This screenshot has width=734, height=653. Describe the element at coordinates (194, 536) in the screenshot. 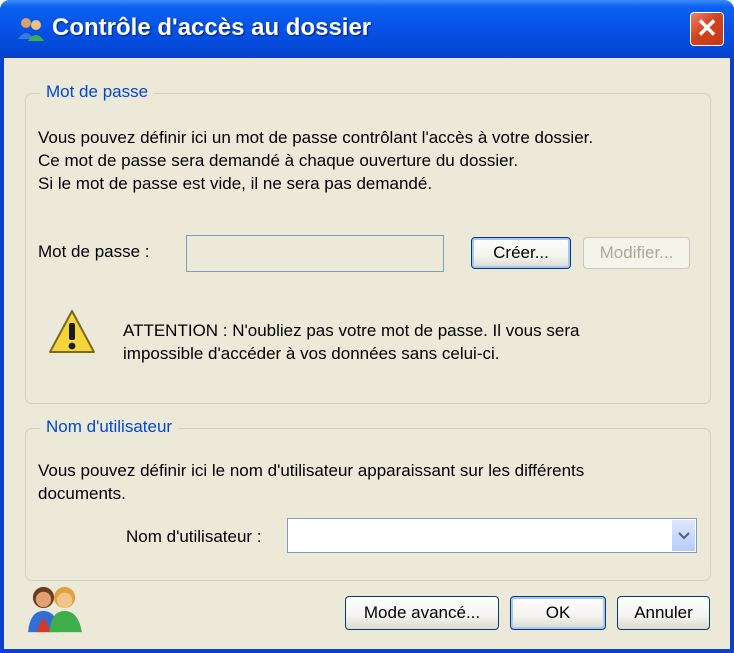

I see `username-field-label: Nom d'utilisateur :` at that location.